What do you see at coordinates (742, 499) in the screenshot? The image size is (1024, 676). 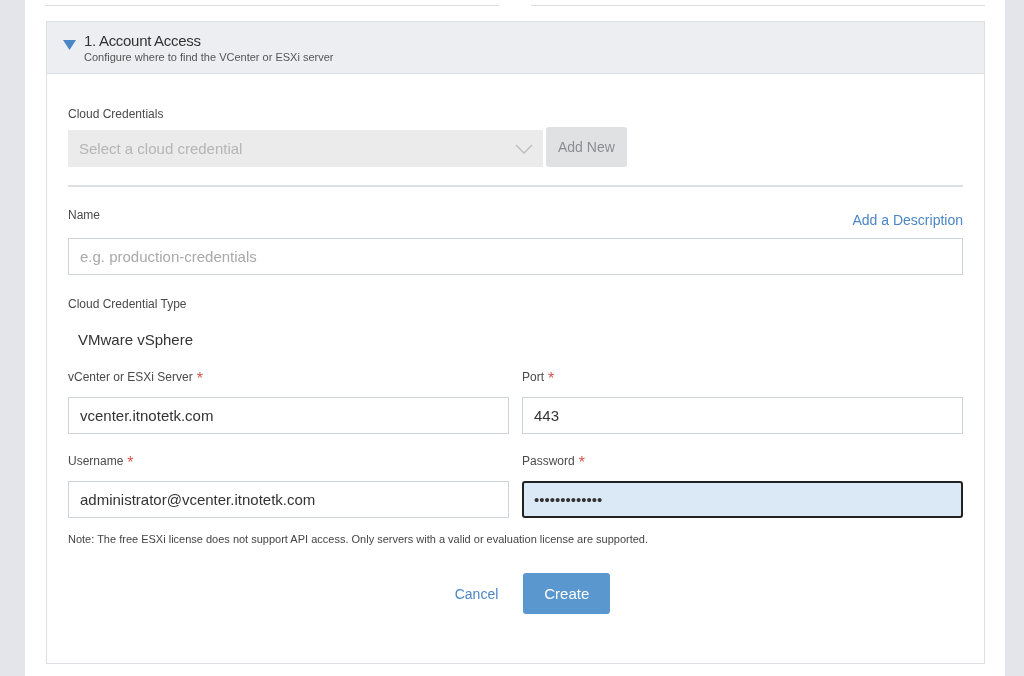 I see `text-field: •••••••••••••` at bounding box center [742, 499].